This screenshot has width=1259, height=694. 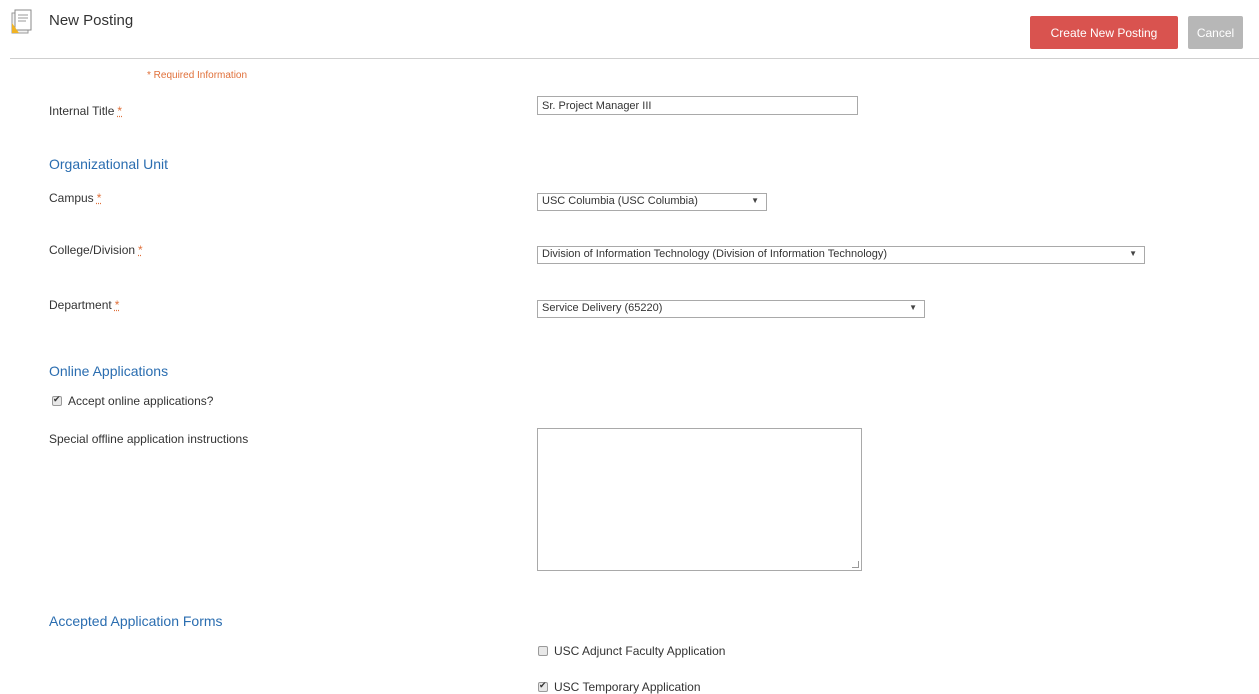 What do you see at coordinates (697, 105) in the screenshot?
I see `internal-title-input` at bounding box center [697, 105].